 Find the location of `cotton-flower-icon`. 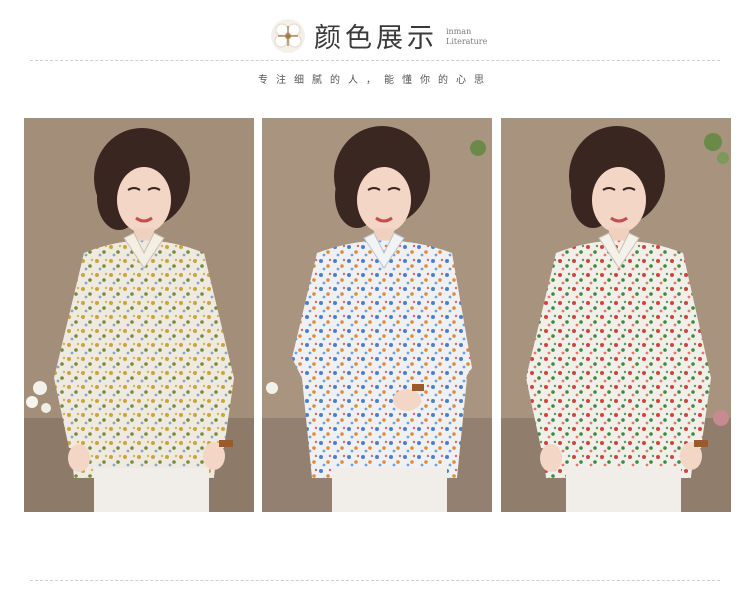

cotton-flower-icon is located at coordinates (288, 36).